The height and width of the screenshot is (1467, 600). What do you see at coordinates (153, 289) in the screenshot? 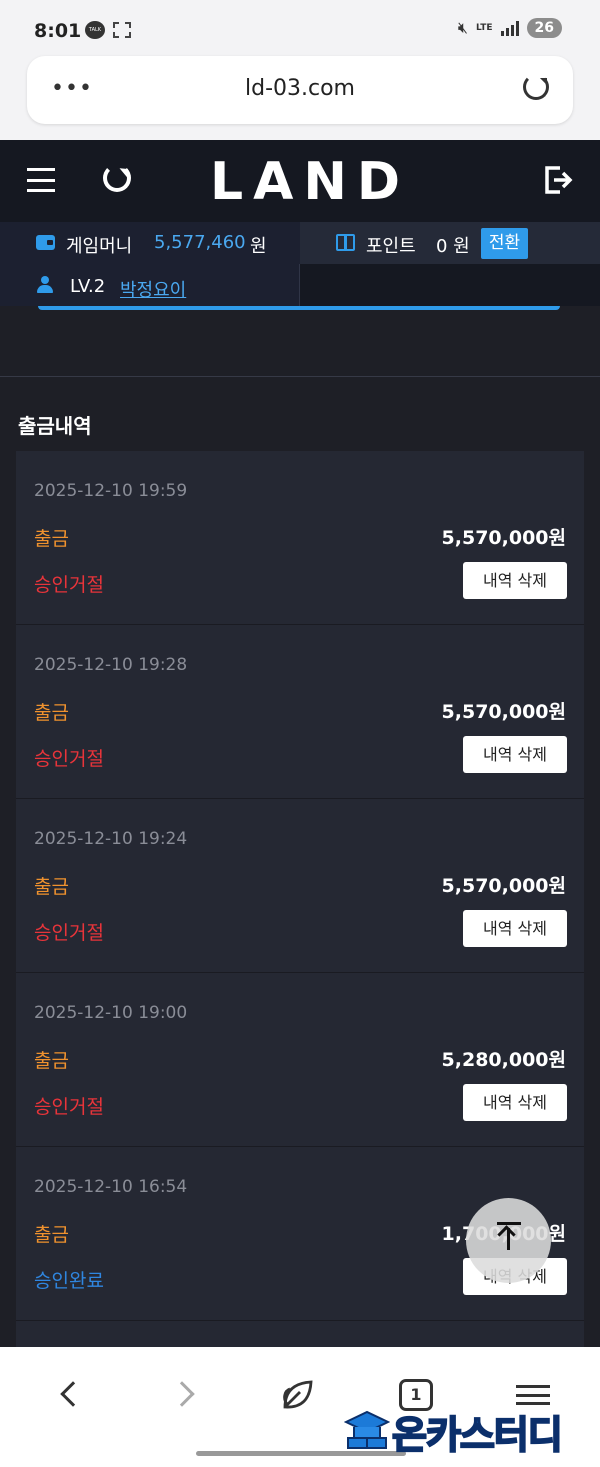
I see `nickname-link: 박정요이` at bounding box center [153, 289].